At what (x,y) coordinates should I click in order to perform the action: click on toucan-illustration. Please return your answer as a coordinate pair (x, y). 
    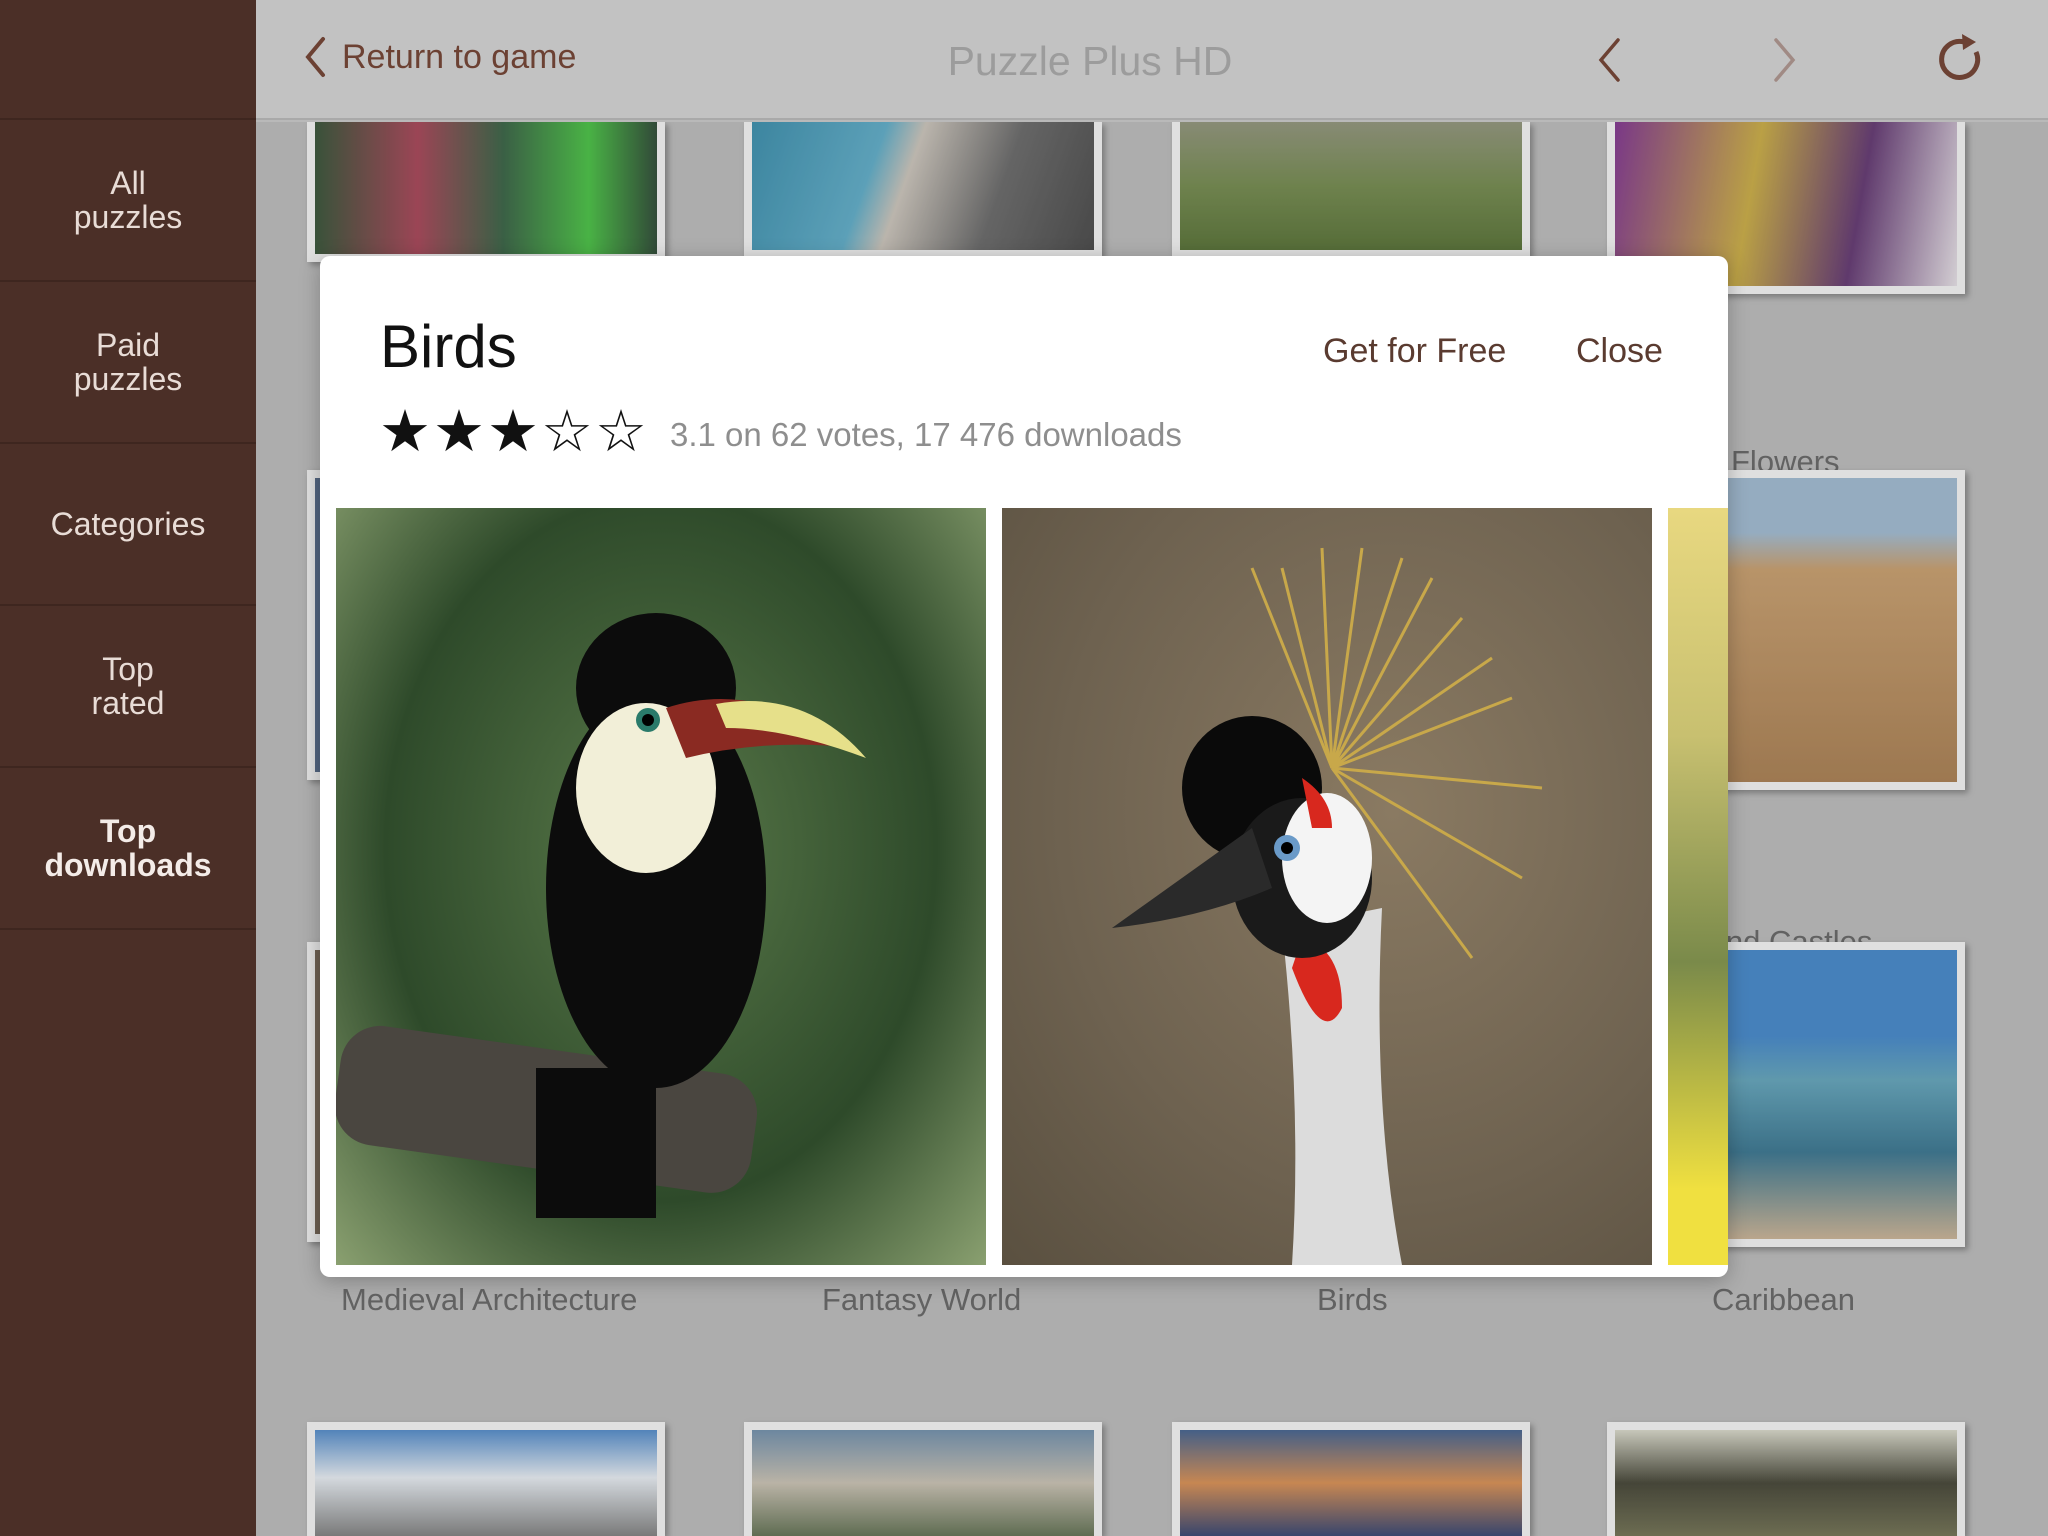
    Looking at the image, I should click on (600, 915).